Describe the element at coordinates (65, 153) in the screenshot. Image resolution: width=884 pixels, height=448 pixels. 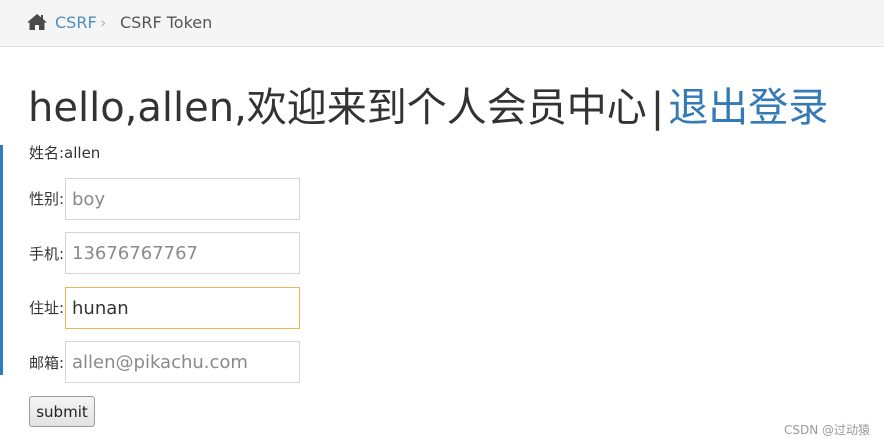
I see `name-line: 姓名:allen` at that location.